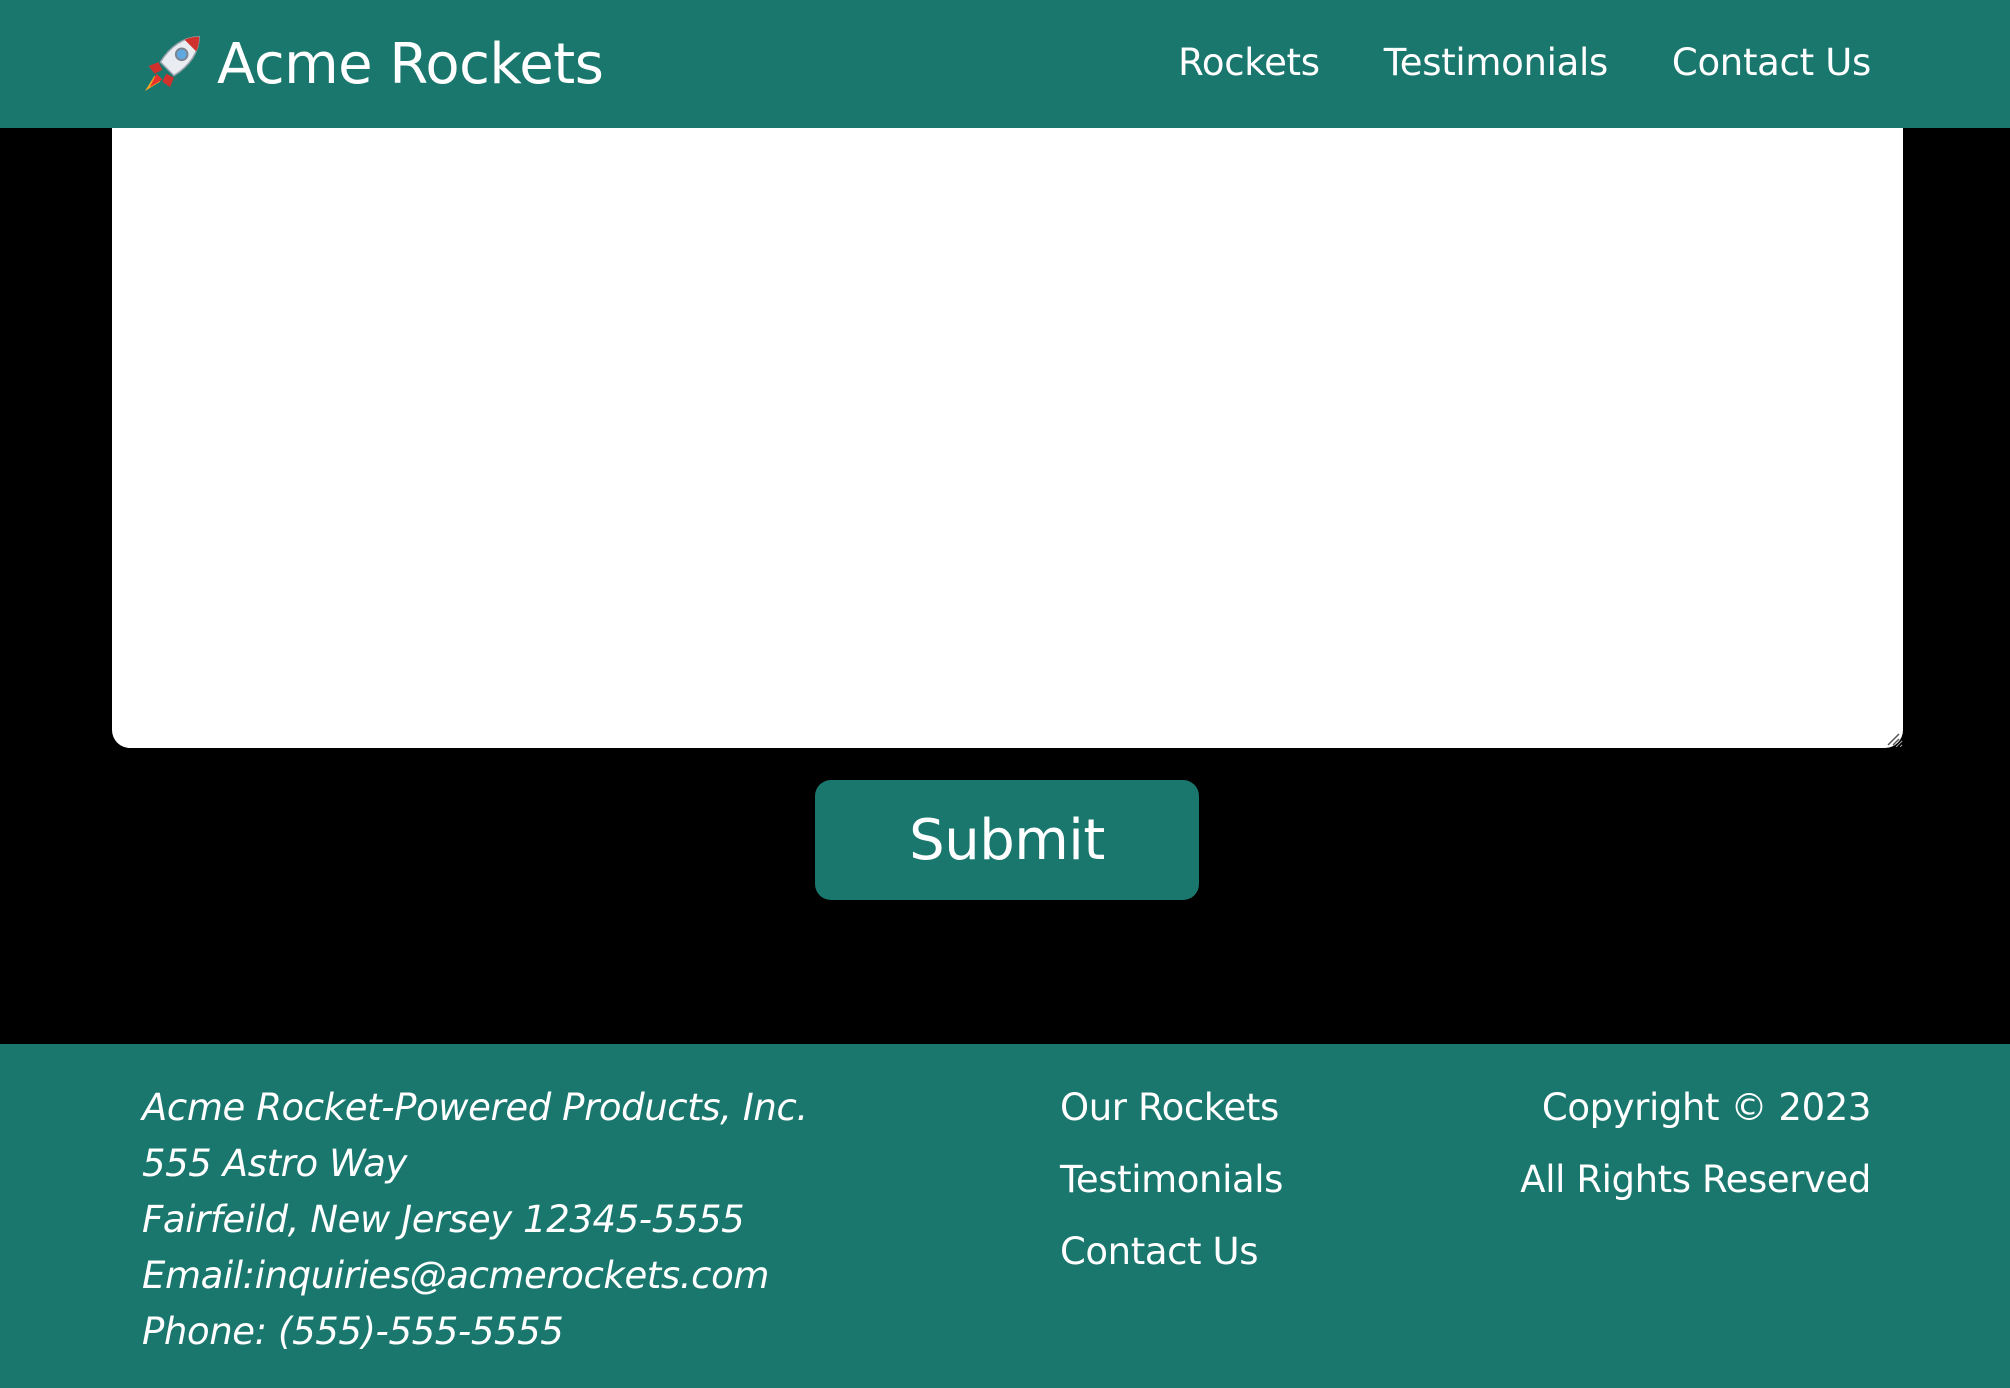  What do you see at coordinates (1171, 1252) in the screenshot?
I see `footer-link-contact-us: Contact Us` at bounding box center [1171, 1252].